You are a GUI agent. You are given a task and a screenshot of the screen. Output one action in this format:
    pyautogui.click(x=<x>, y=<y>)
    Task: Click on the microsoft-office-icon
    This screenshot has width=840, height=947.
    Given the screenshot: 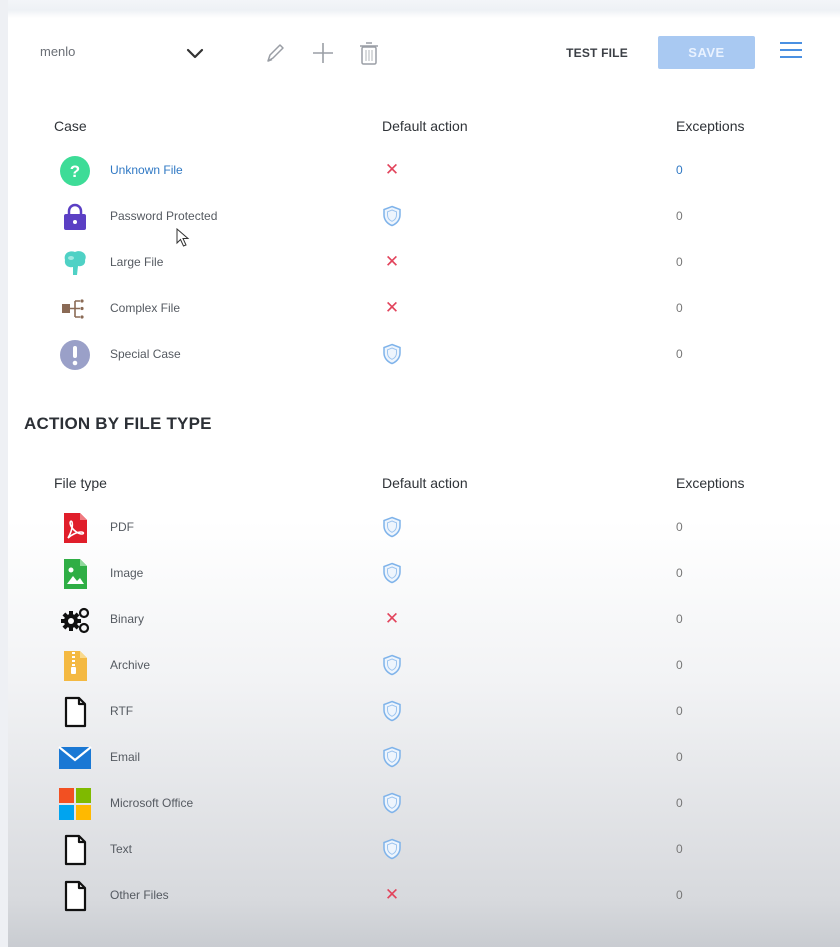 What is the action you would take?
    pyautogui.click(x=75, y=804)
    